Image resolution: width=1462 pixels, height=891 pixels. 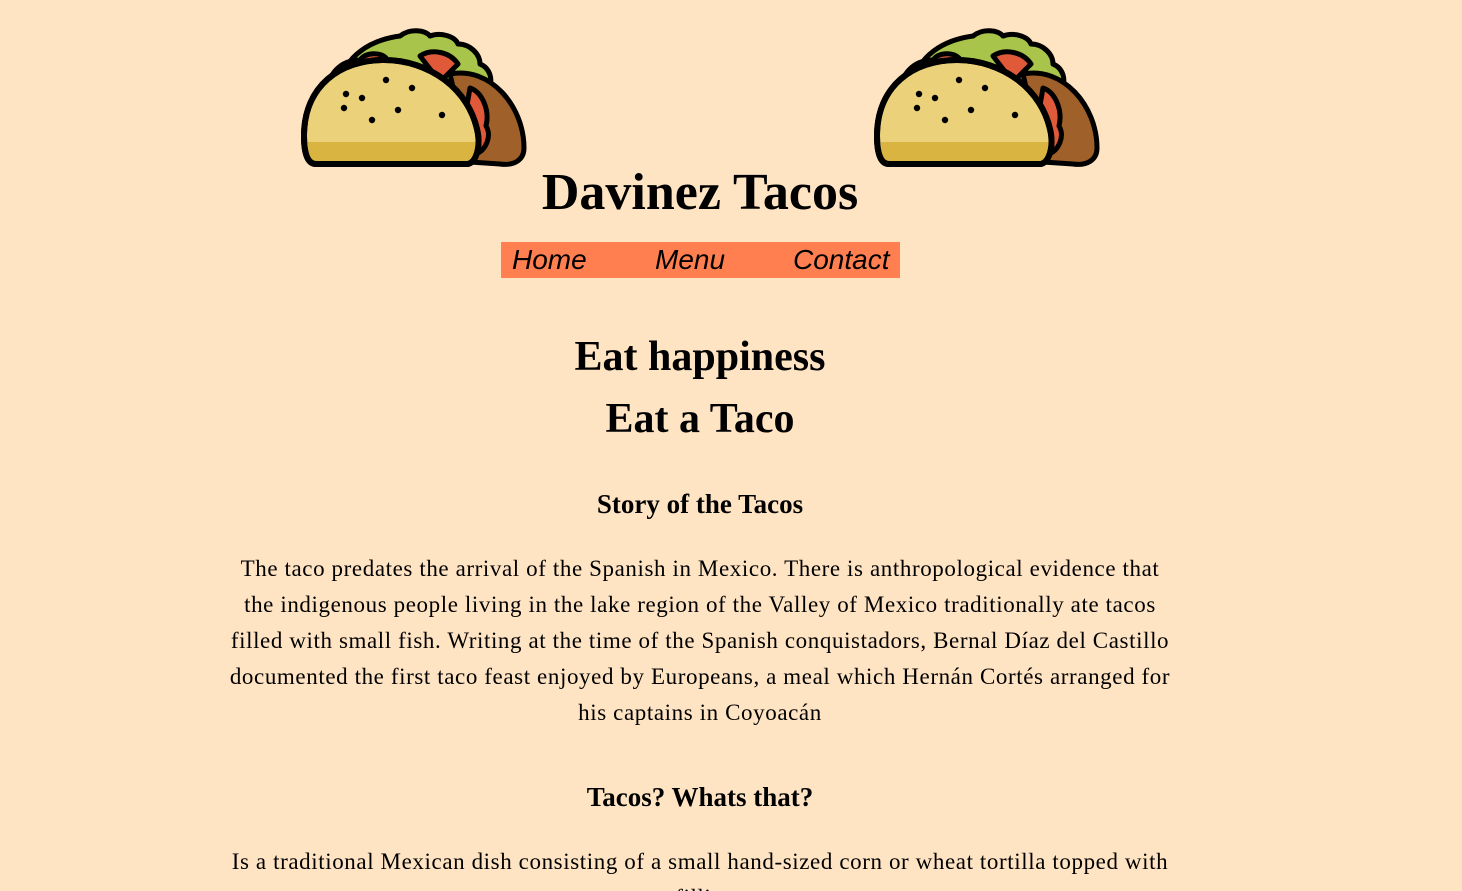 What do you see at coordinates (700, 357) in the screenshot?
I see `hero-tagline-line1: Eat happiness` at bounding box center [700, 357].